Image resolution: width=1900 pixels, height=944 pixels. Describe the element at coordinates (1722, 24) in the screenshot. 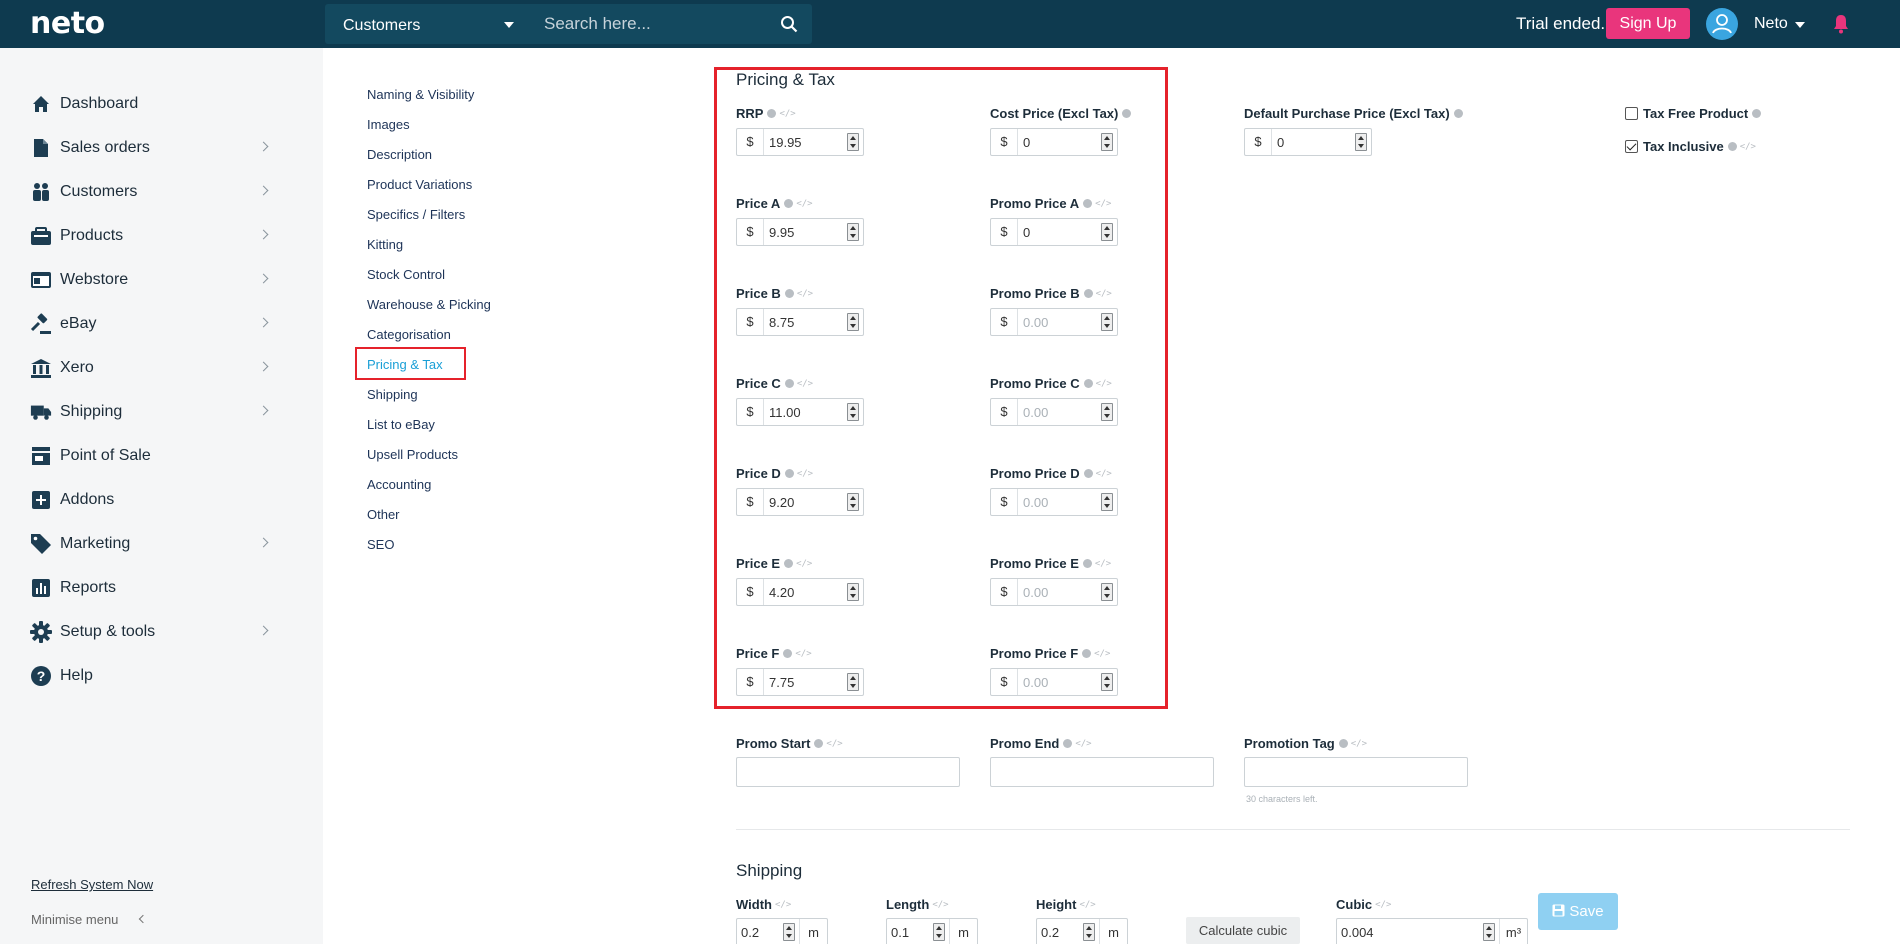

I see `user-avatar-icon` at that location.